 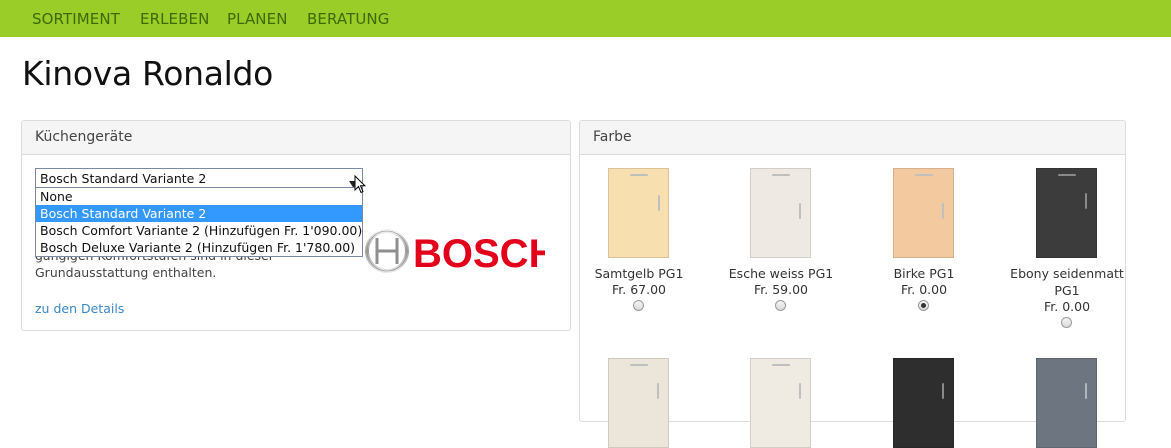 I want to click on dropdown-option-standard: Bosch Standard Variante 2, so click(x=199, y=213).